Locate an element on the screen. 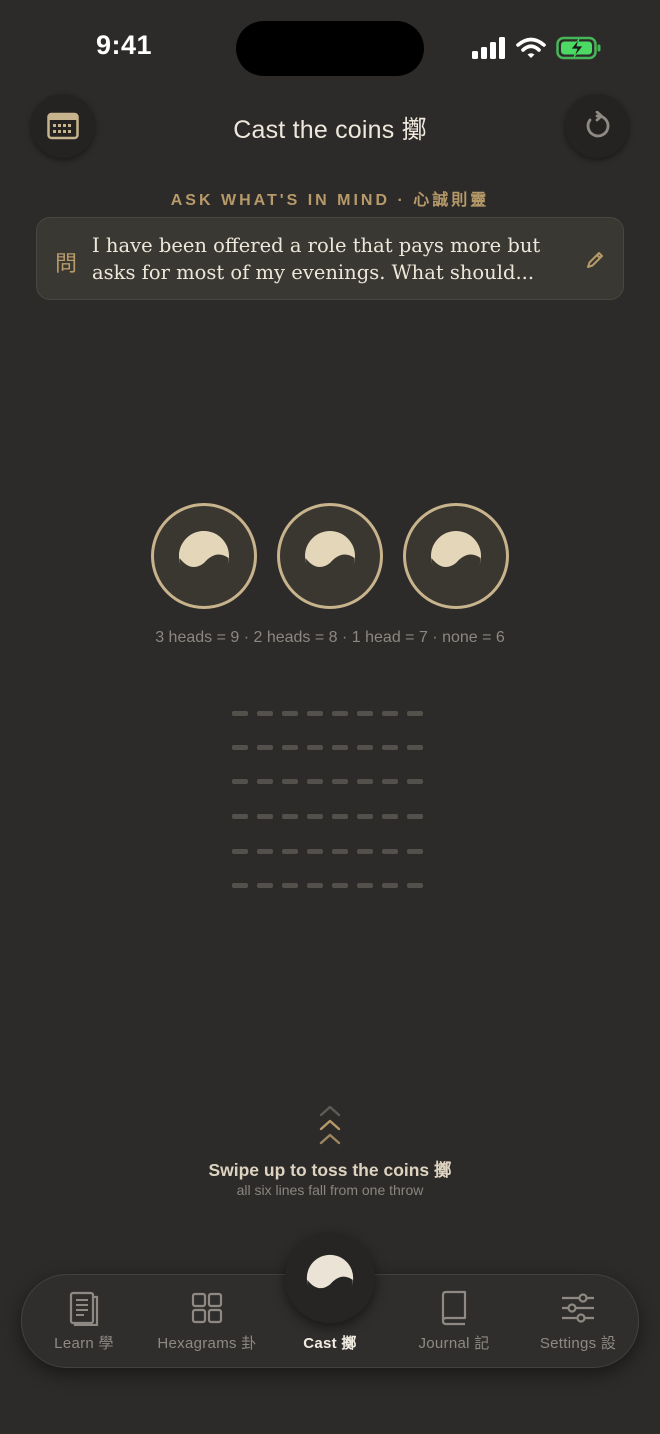  section-label: ASK WHAT'S IN MIND · 心誠則靈 is located at coordinates (330, 200).